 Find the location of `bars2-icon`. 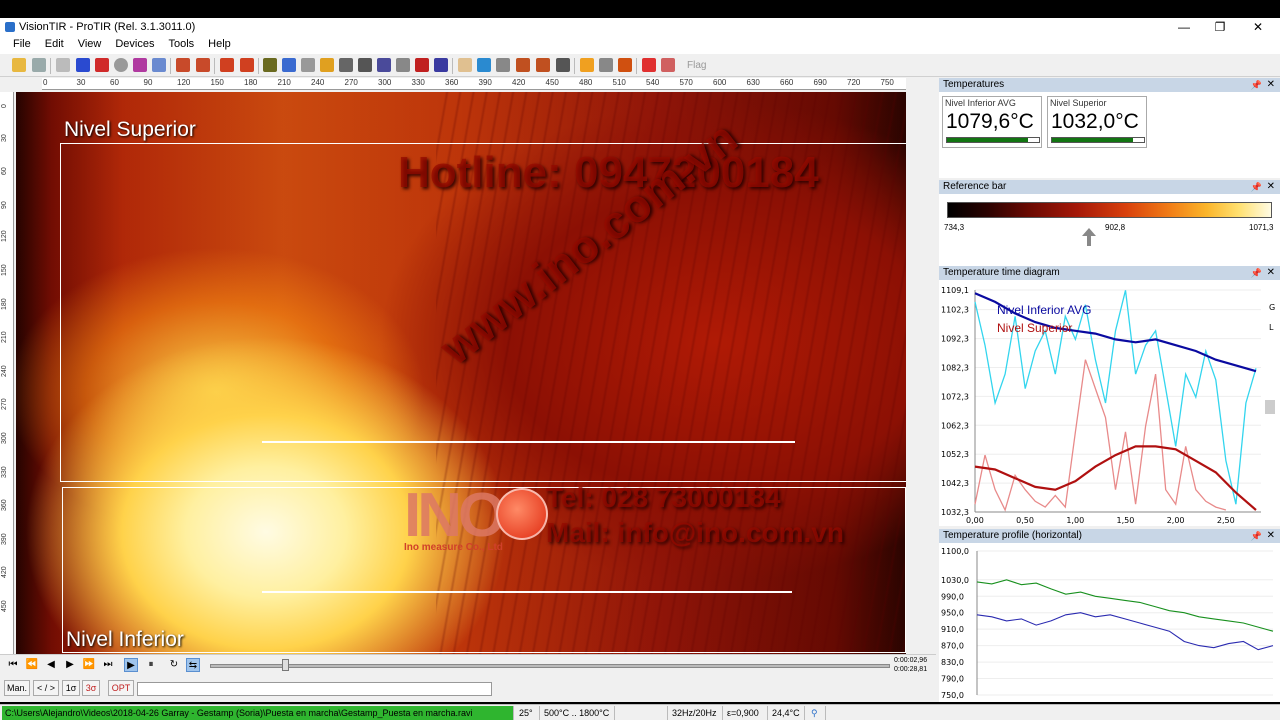

bars2-icon is located at coordinates (543, 65).